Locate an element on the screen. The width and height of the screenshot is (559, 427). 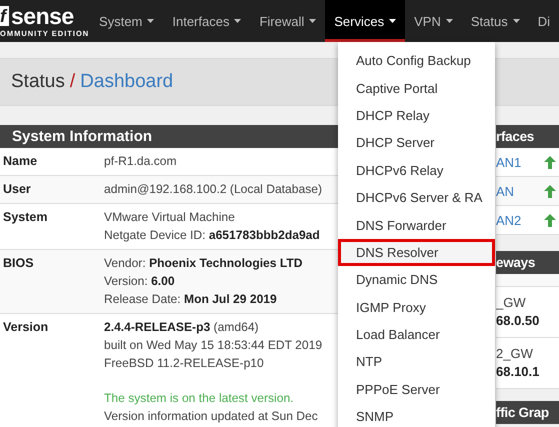
menu-item: DHCPv6 Relay is located at coordinates (416, 170).